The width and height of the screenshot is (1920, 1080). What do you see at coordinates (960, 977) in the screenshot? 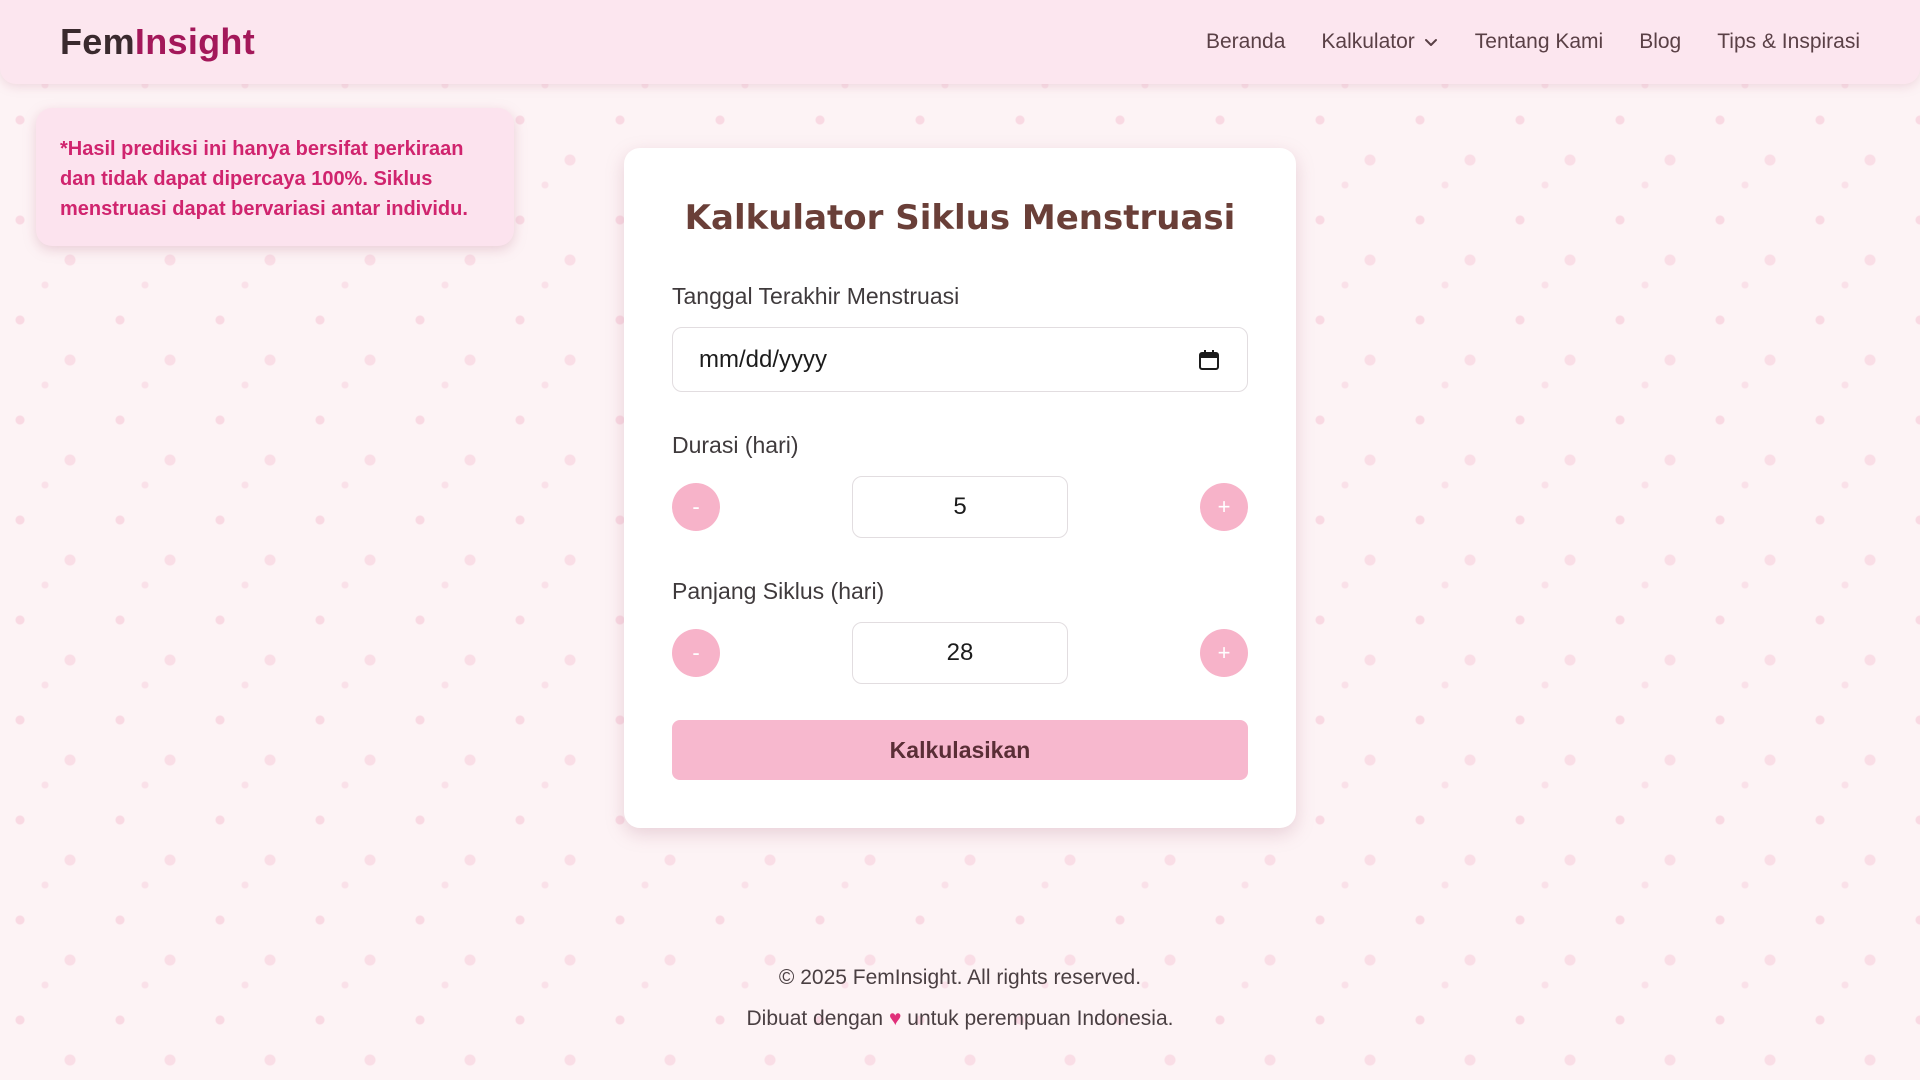
I see `footer-copyright: © 2025 FemInsight. All rights reserved.` at bounding box center [960, 977].